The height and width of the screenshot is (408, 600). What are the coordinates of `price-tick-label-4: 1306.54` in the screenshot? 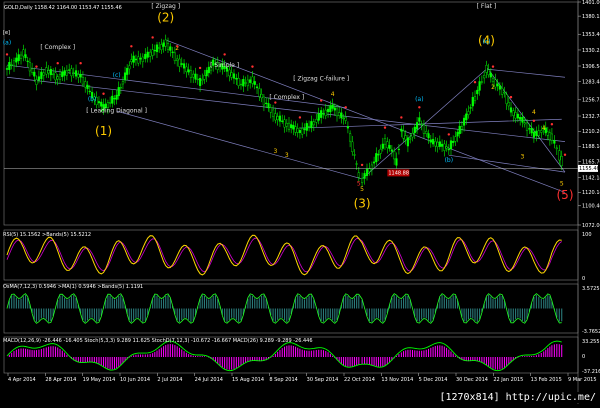 It's located at (591, 67).